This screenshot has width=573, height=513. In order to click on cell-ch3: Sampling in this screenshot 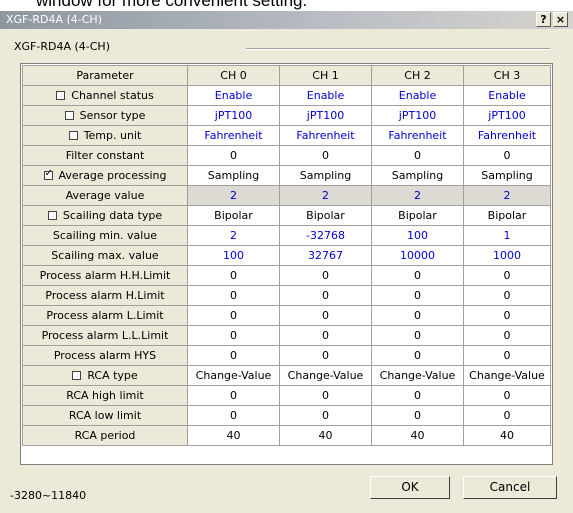, I will do `click(507, 175)`.